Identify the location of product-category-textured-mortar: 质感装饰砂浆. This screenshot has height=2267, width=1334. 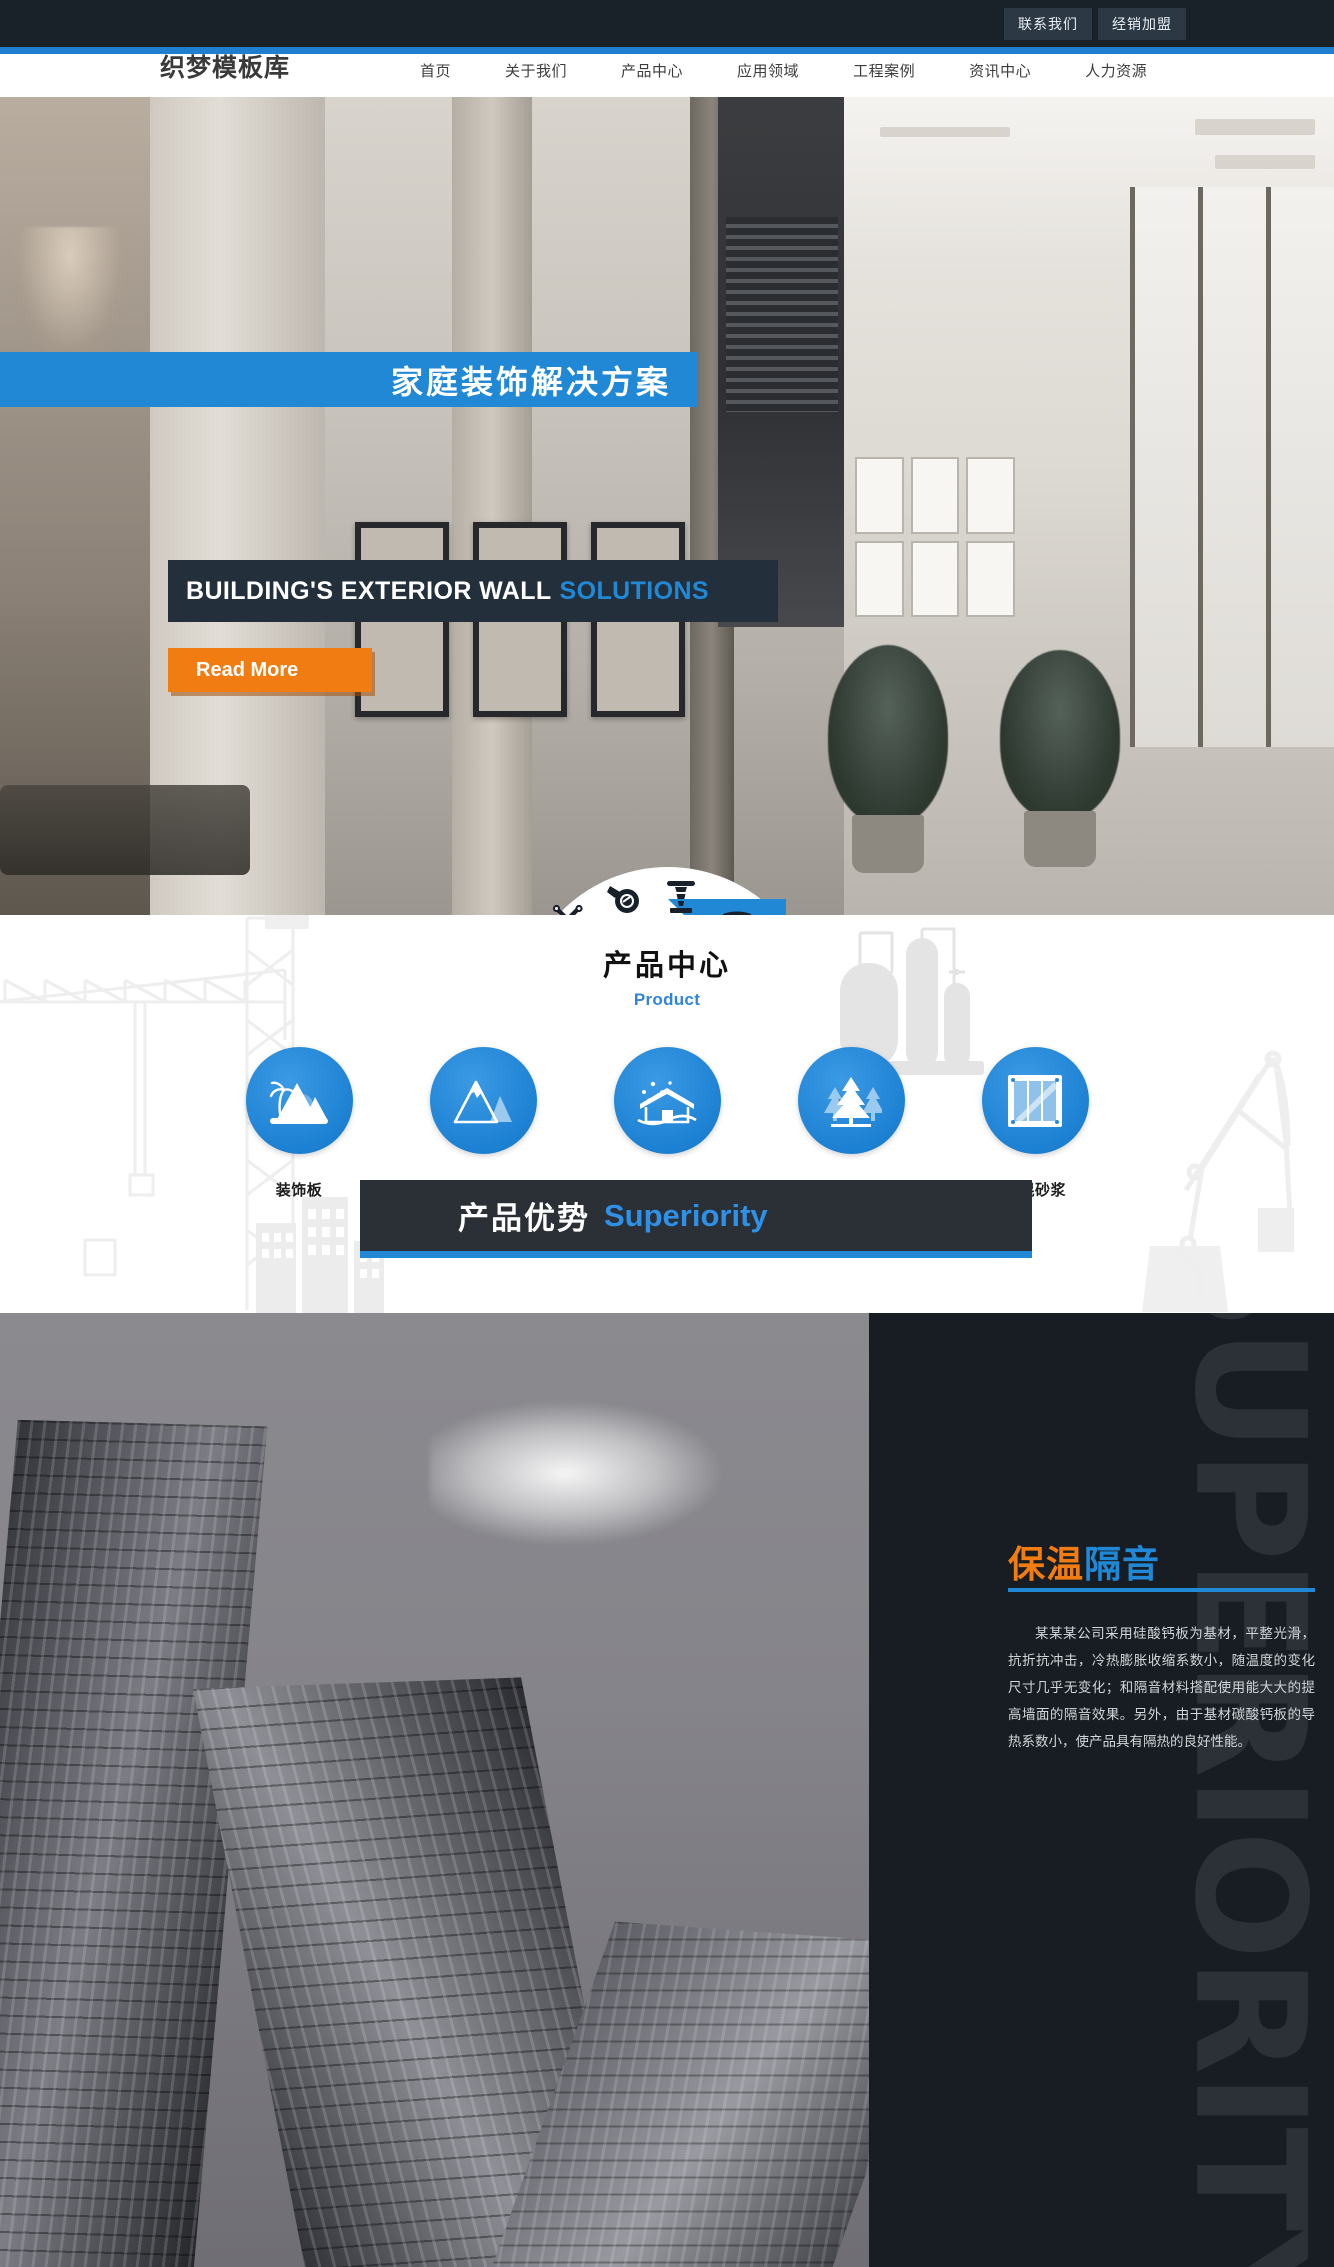
(851, 1123).